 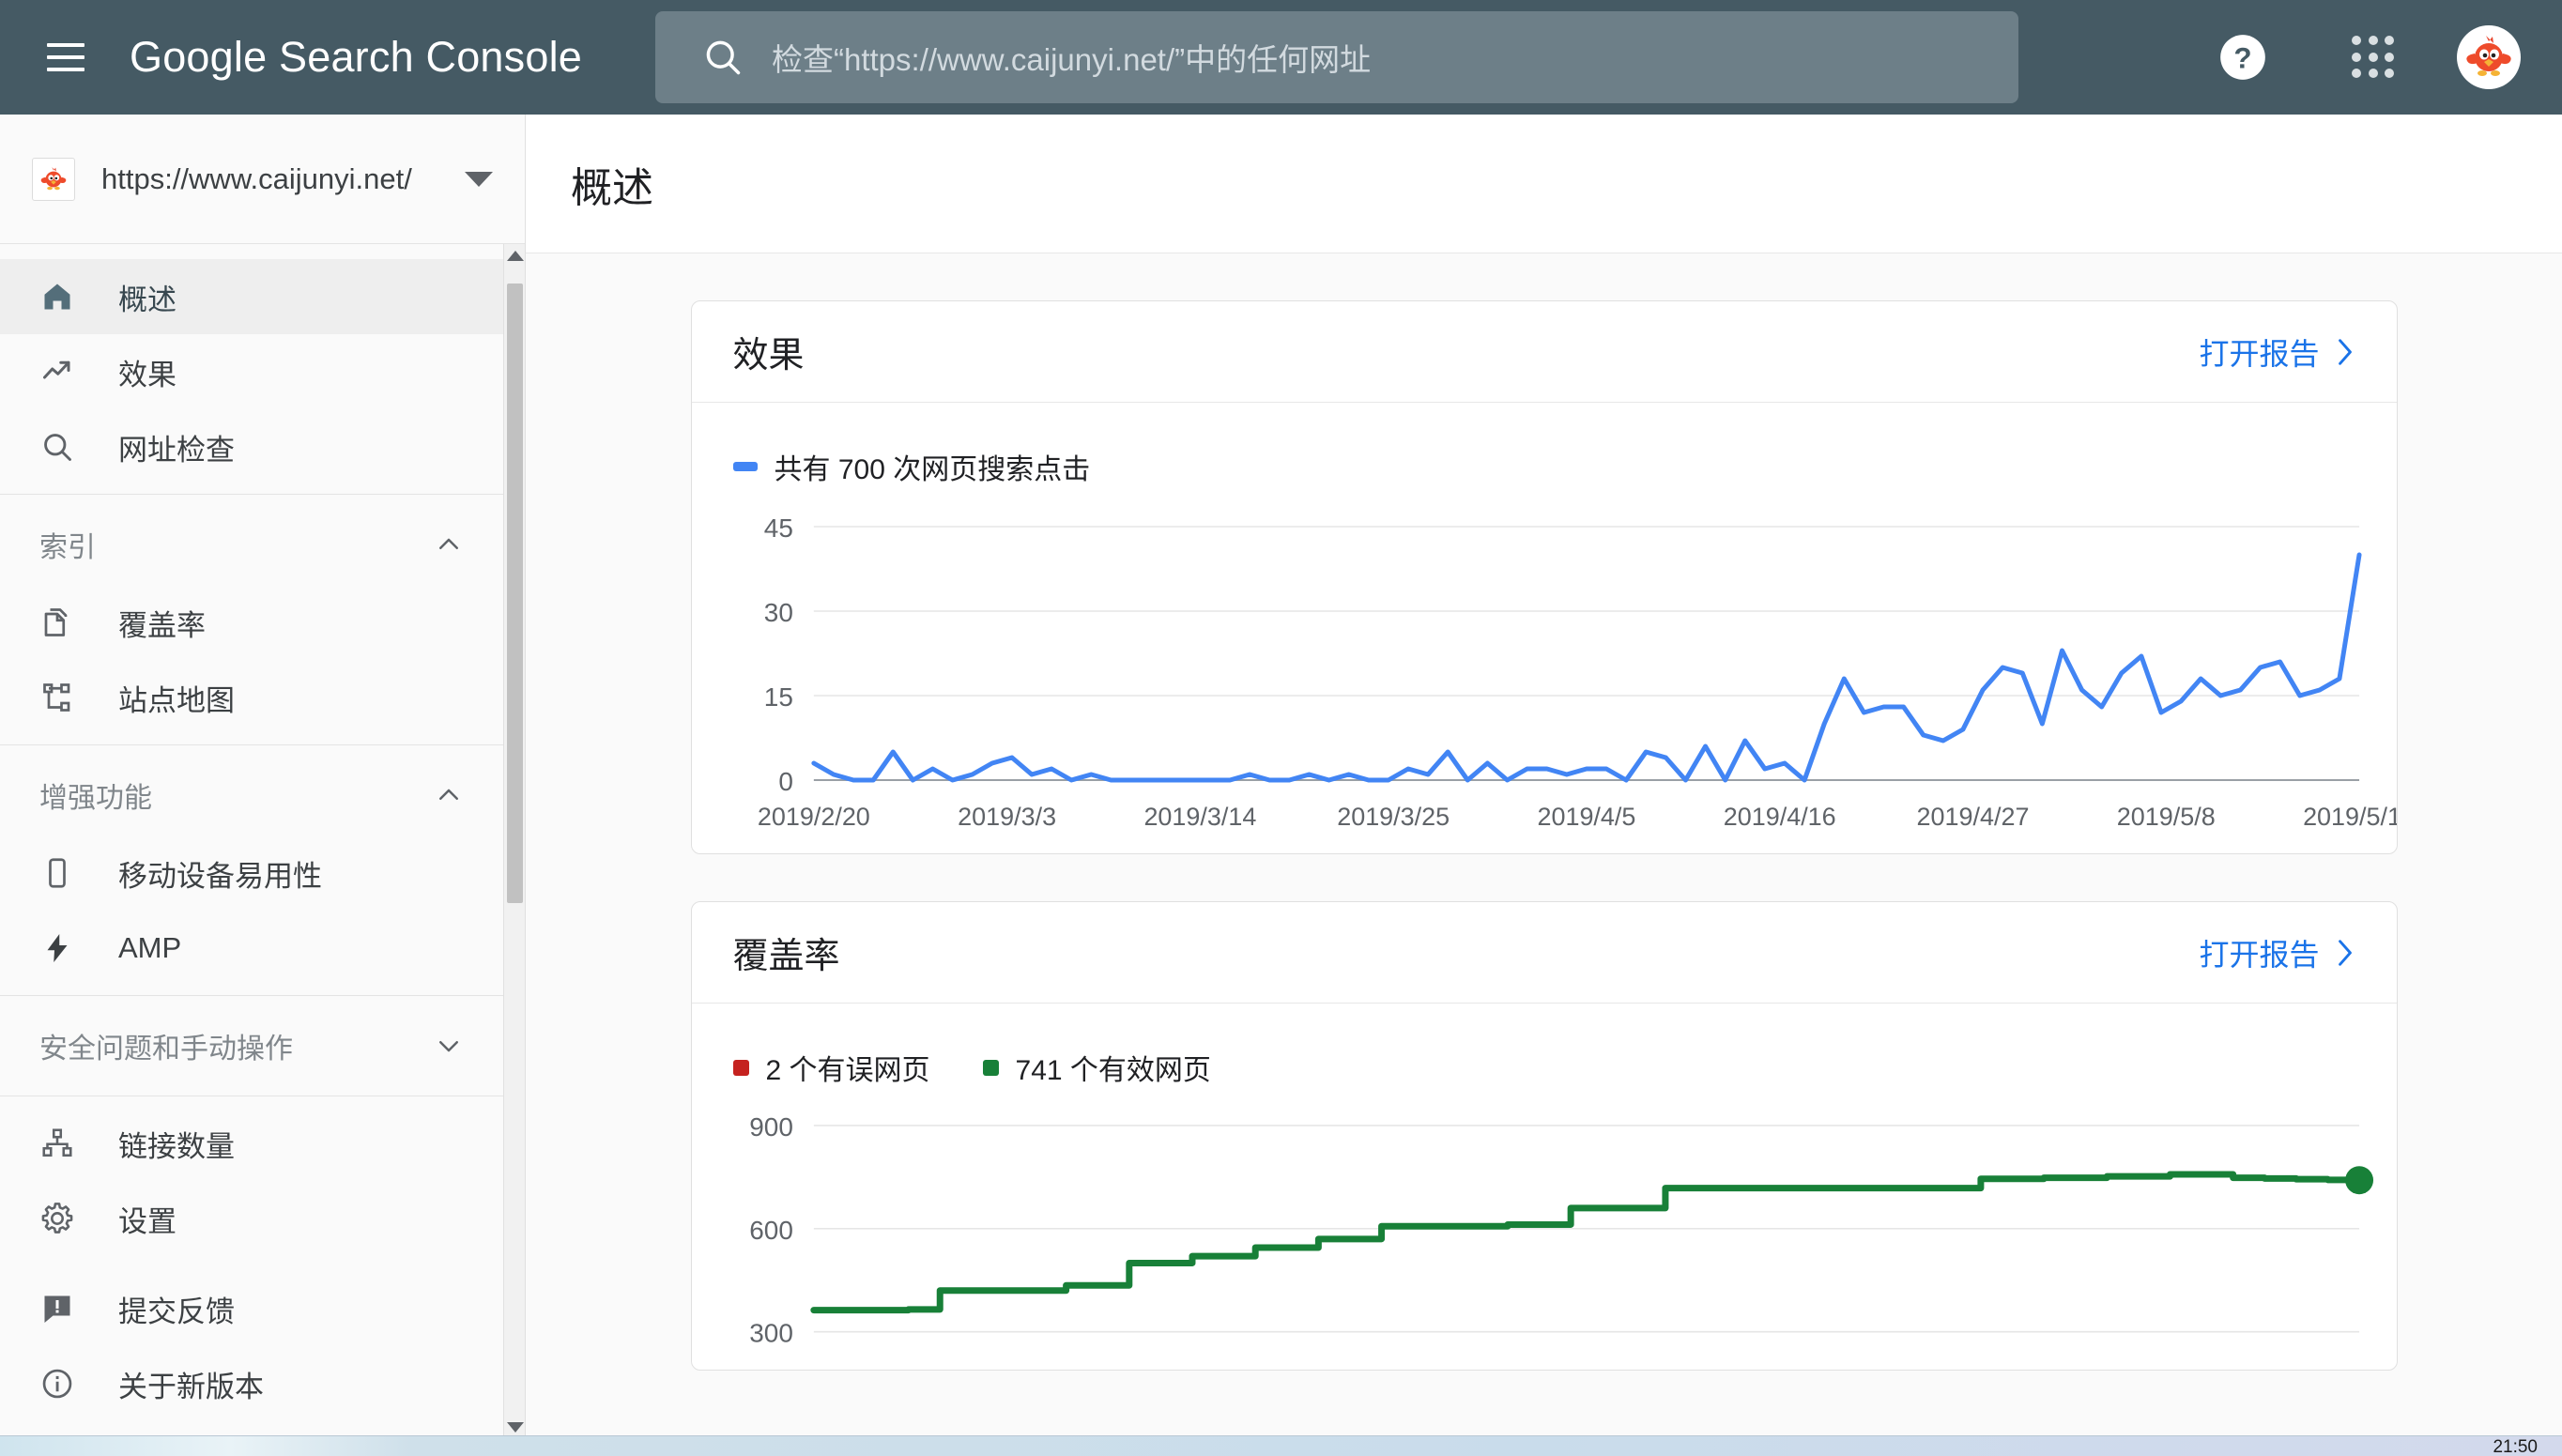 What do you see at coordinates (191, 1386) in the screenshot?
I see `sidebar-item-label: 关于新版本` at bounding box center [191, 1386].